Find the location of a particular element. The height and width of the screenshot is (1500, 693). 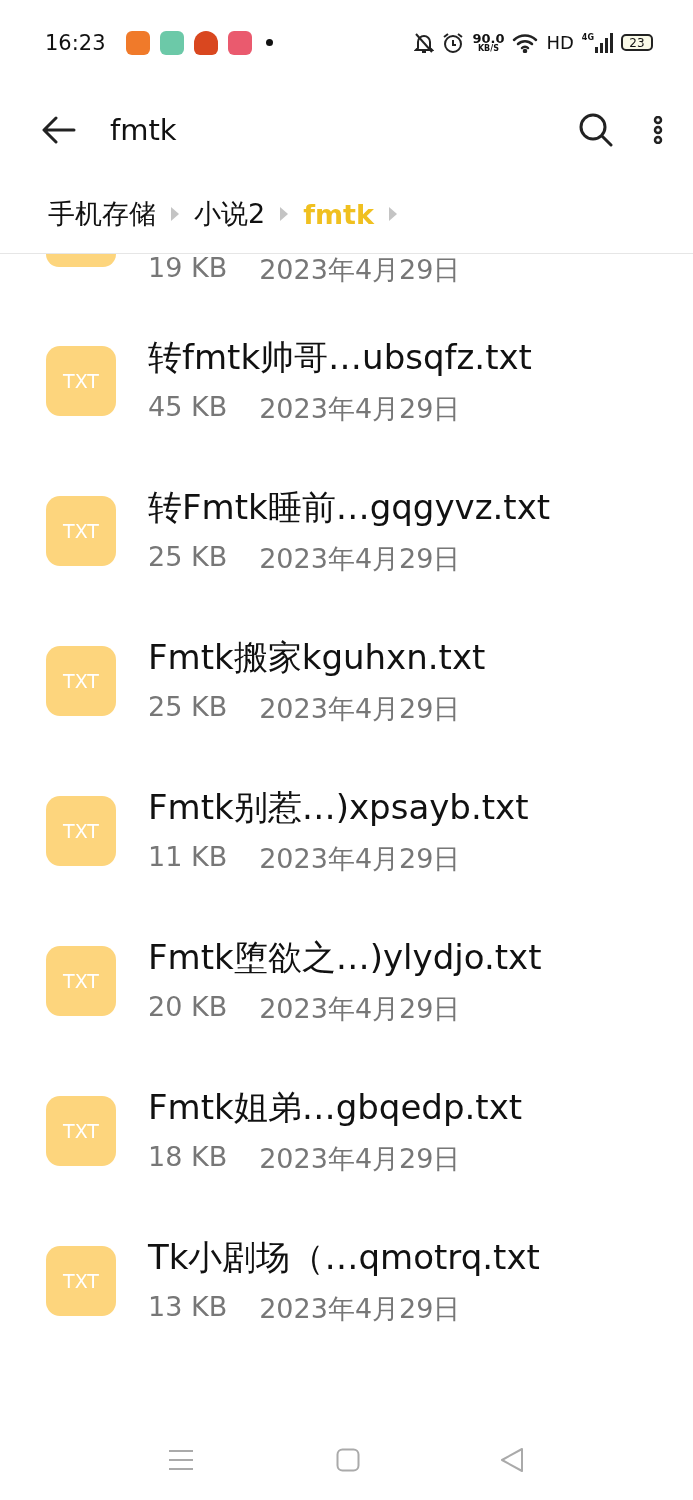

bell-muted-icon is located at coordinates (424, 42).